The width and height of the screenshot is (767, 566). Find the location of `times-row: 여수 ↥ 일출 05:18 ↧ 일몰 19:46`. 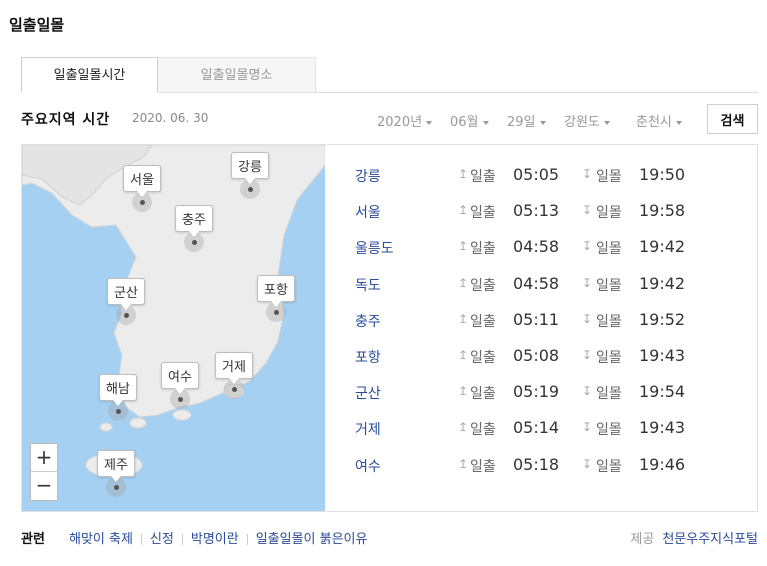

times-row: 여수 ↥ 일출 05:18 ↧ 일몰 19:46 is located at coordinates (550, 465).